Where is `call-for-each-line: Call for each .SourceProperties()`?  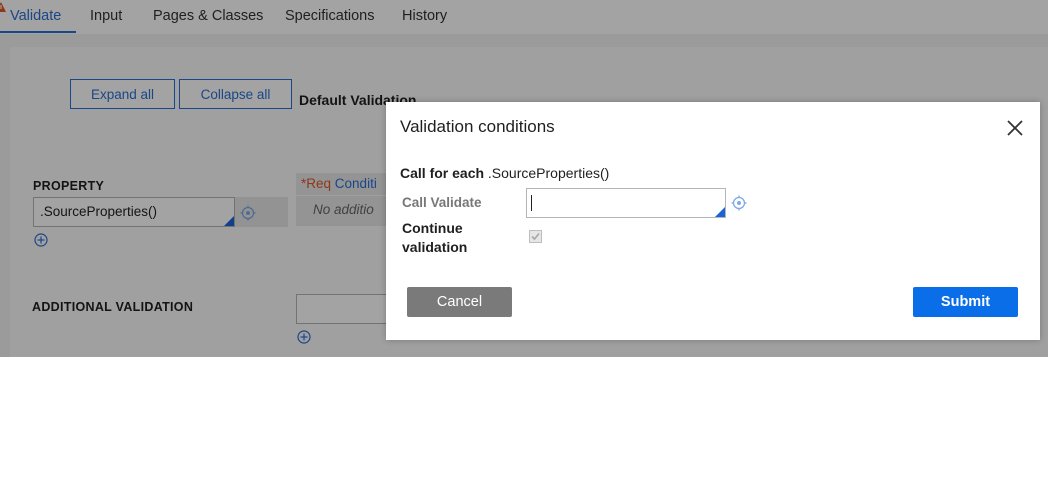
call-for-each-line: Call for each .SourceProperties() is located at coordinates (504, 173).